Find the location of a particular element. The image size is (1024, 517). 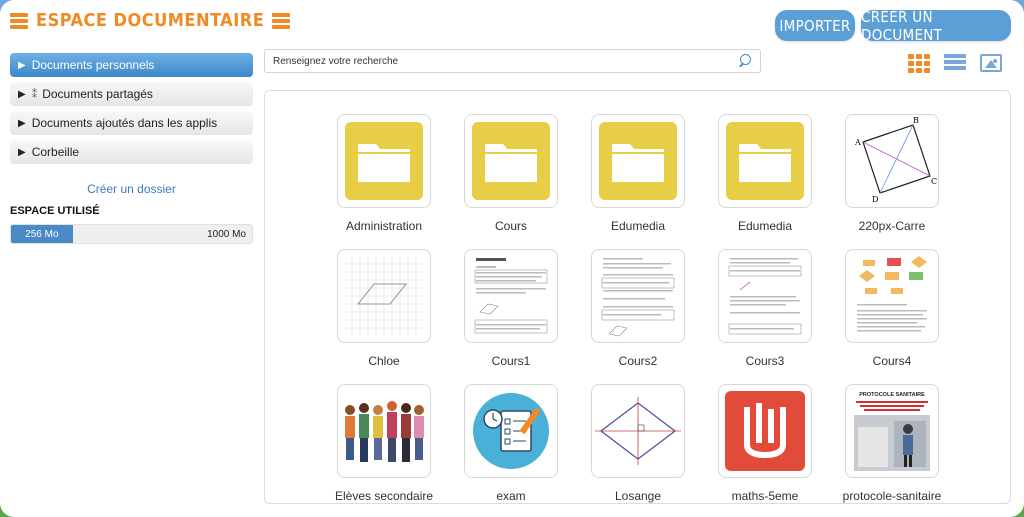

search-icon is located at coordinates (745, 61).